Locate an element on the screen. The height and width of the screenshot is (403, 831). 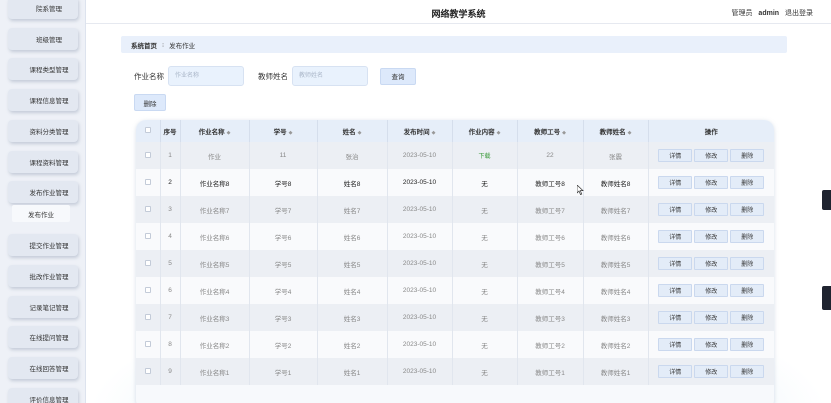
sidebar-item-department: 院系管理 is located at coordinates (43, 9).